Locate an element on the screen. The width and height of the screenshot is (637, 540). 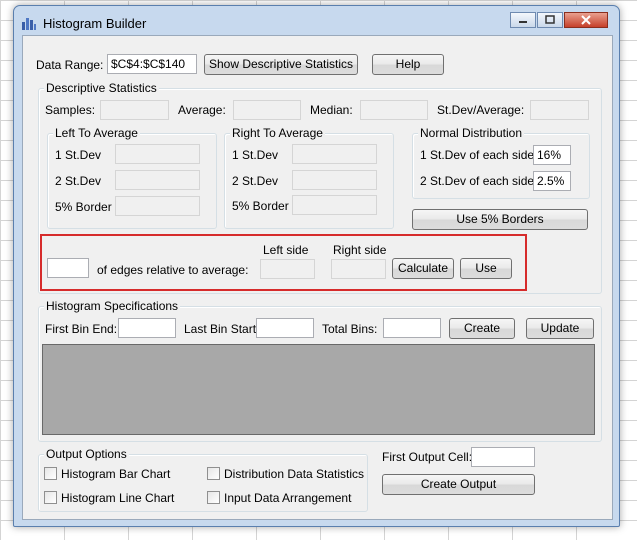
update-bins-button: Update is located at coordinates (560, 328).